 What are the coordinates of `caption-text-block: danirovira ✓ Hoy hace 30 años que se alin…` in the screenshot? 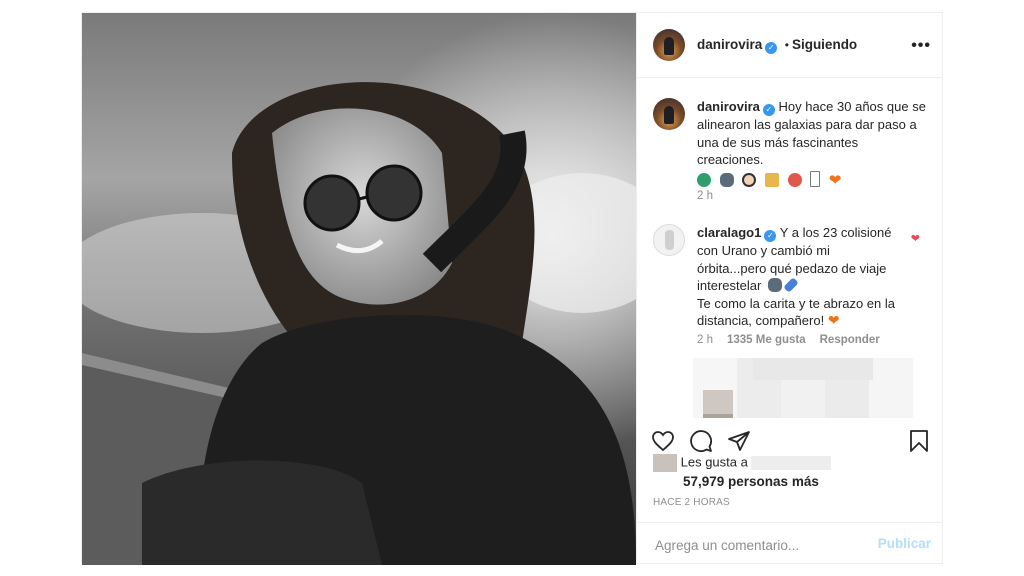 It's located at (812, 143).